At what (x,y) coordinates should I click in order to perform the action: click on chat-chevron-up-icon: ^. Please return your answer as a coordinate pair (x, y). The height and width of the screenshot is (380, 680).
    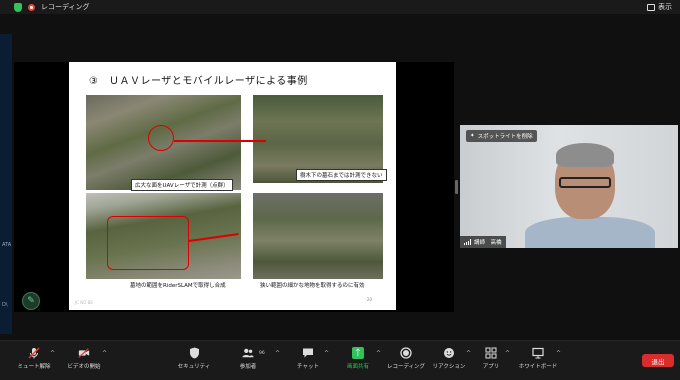
    Looking at the image, I should click on (326, 353).